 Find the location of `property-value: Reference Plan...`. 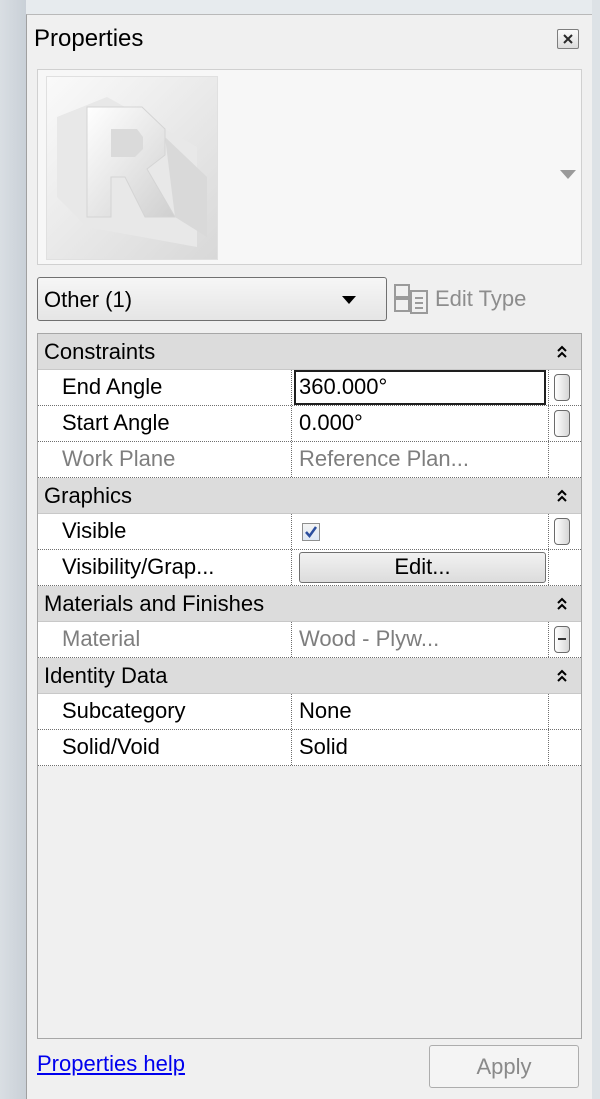

property-value: Reference Plan... is located at coordinates (384, 458).